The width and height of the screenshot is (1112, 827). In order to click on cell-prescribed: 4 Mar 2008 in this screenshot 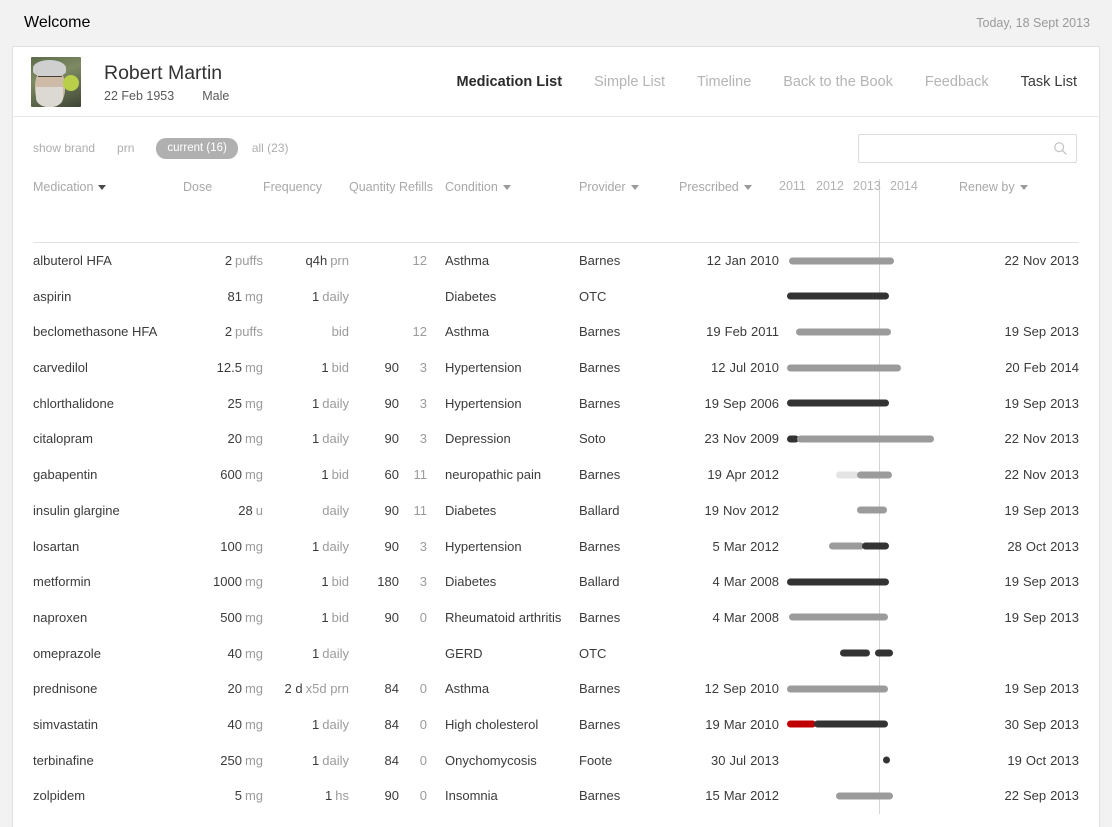, I will do `click(729, 582)`.